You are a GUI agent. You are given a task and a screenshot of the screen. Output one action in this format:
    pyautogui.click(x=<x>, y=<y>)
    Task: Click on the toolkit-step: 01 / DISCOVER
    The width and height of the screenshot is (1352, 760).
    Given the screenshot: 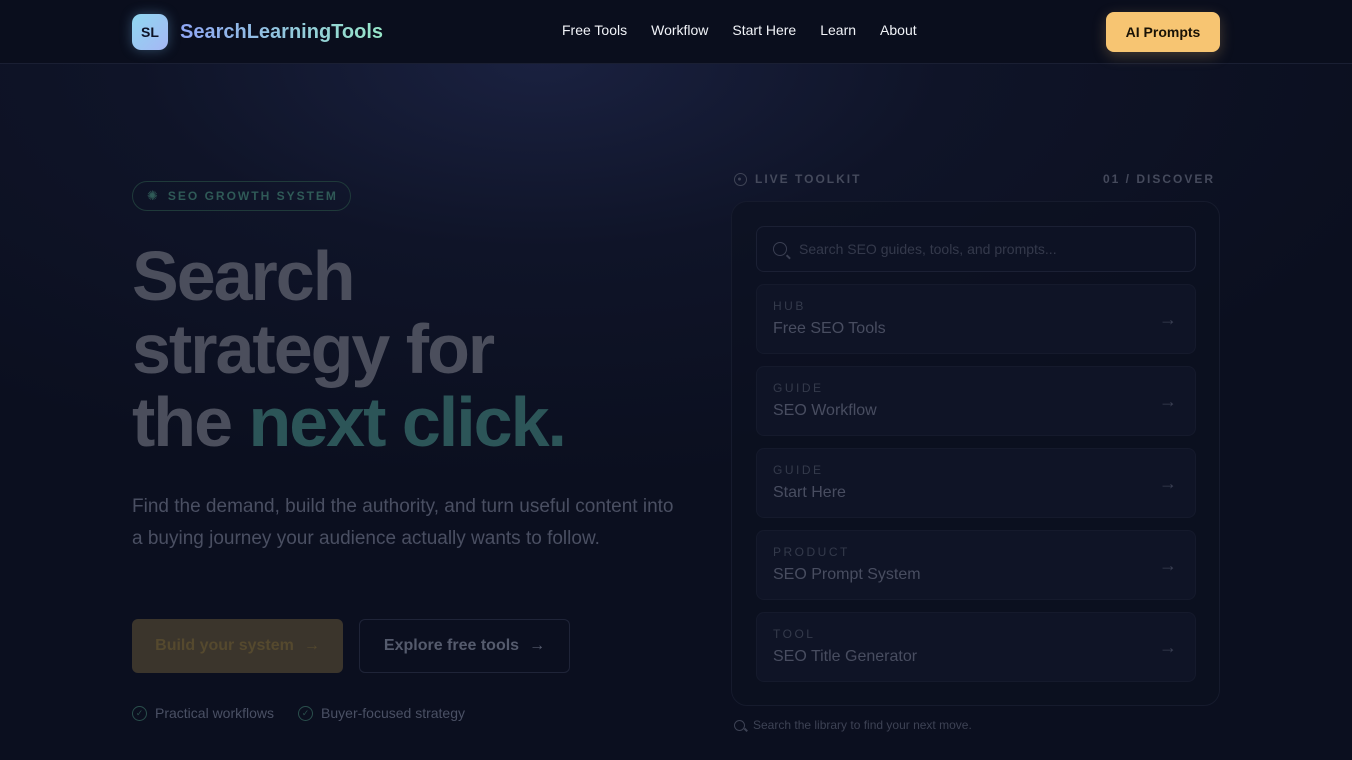 What is the action you would take?
    pyautogui.click(x=1158, y=179)
    